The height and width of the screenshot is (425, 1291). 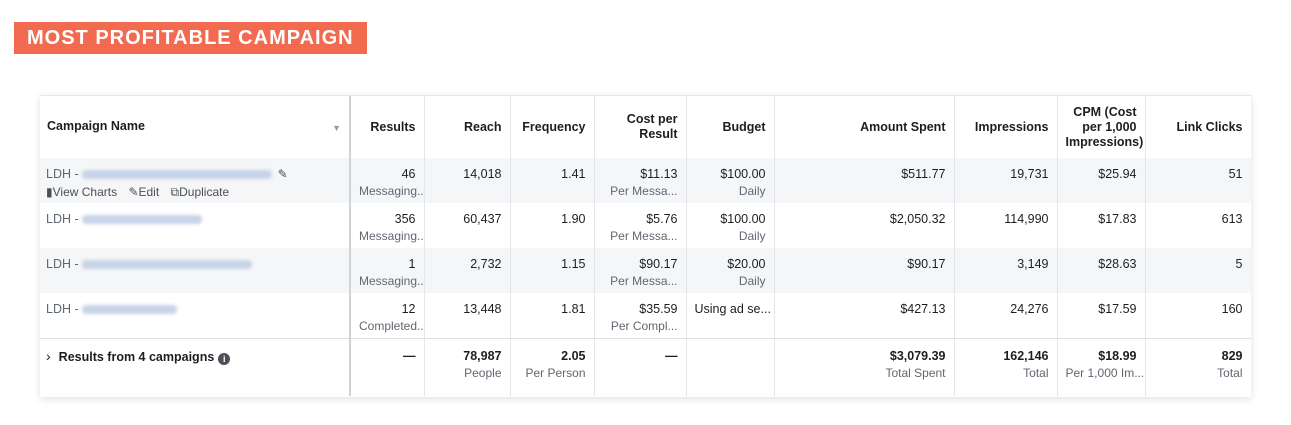 I want to click on chevron-right-icon: ›, so click(x=48, y=356).